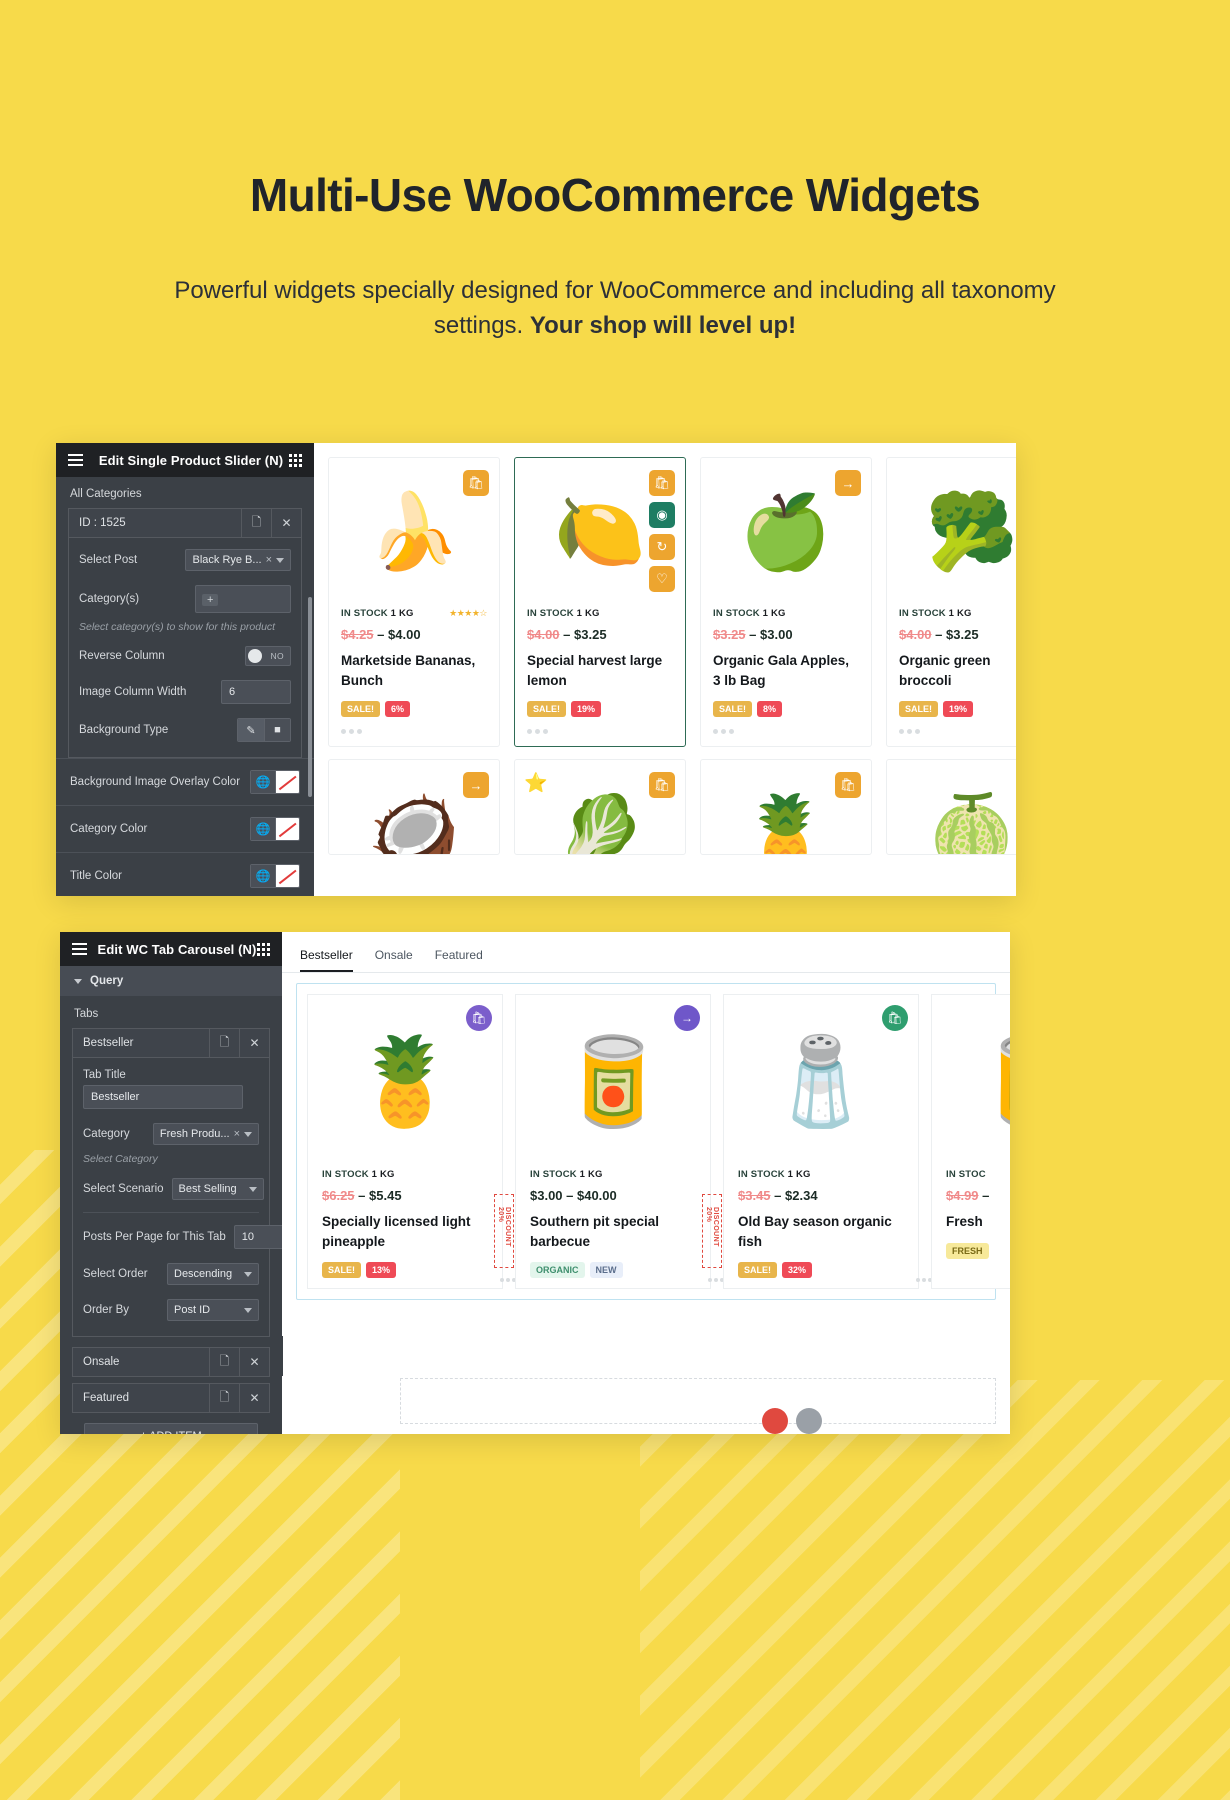 Image resolution: width=1230 pixels, height=1800 pixels. I want to click on tab-repeater-bestseller: Bestseller 🗋 ✕, so click(171, 1043).